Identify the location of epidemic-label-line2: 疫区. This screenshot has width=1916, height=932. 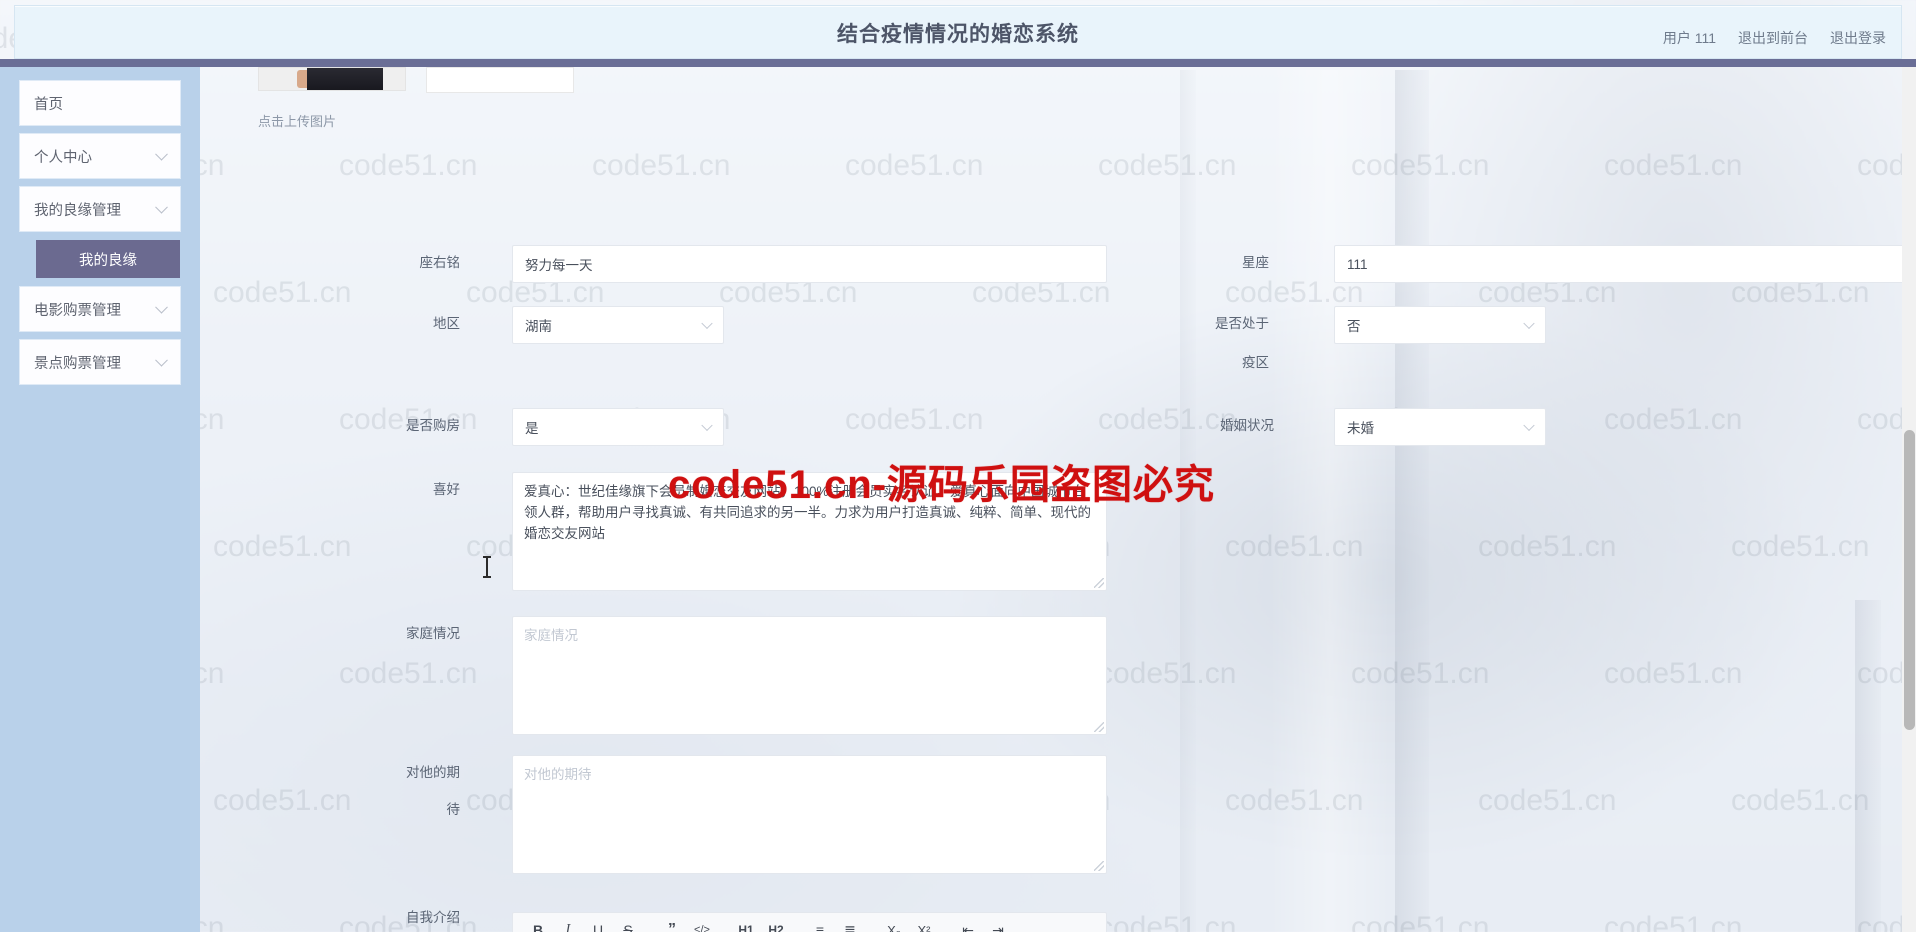
(1255, 362).